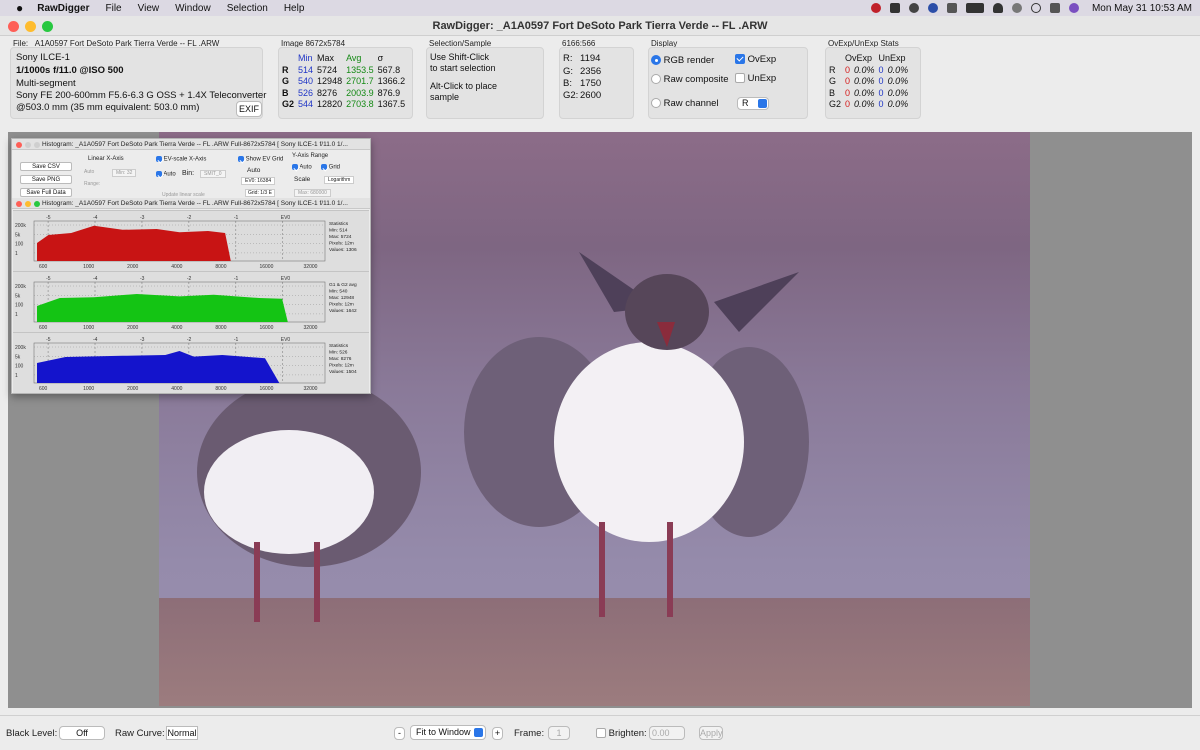 The width and height of the screenshot is (1200, 750). Describe the element at coordinates (529, 733) in the screenshot. I see `frame-label: Frame:` at that location.